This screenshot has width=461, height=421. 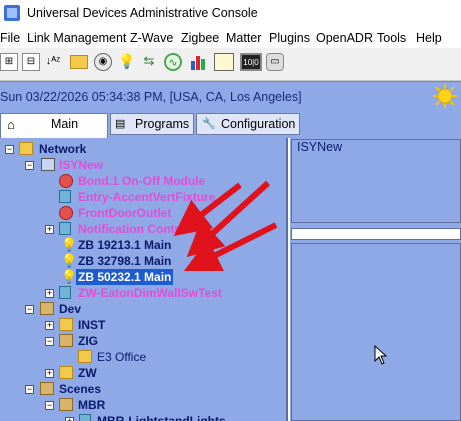 I want to click on wave-icon: ∿, so click(x=173, y=62).